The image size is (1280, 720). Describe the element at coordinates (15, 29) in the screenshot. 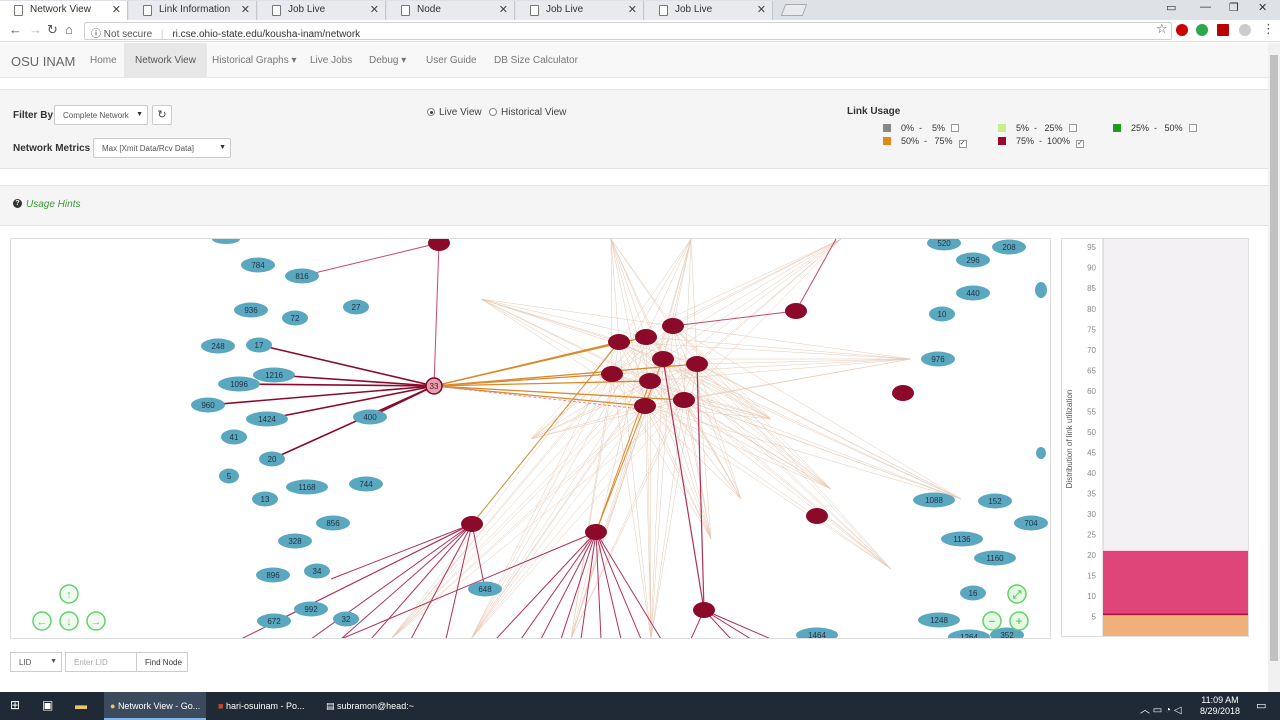

I see `back-icon: ←` at that location.